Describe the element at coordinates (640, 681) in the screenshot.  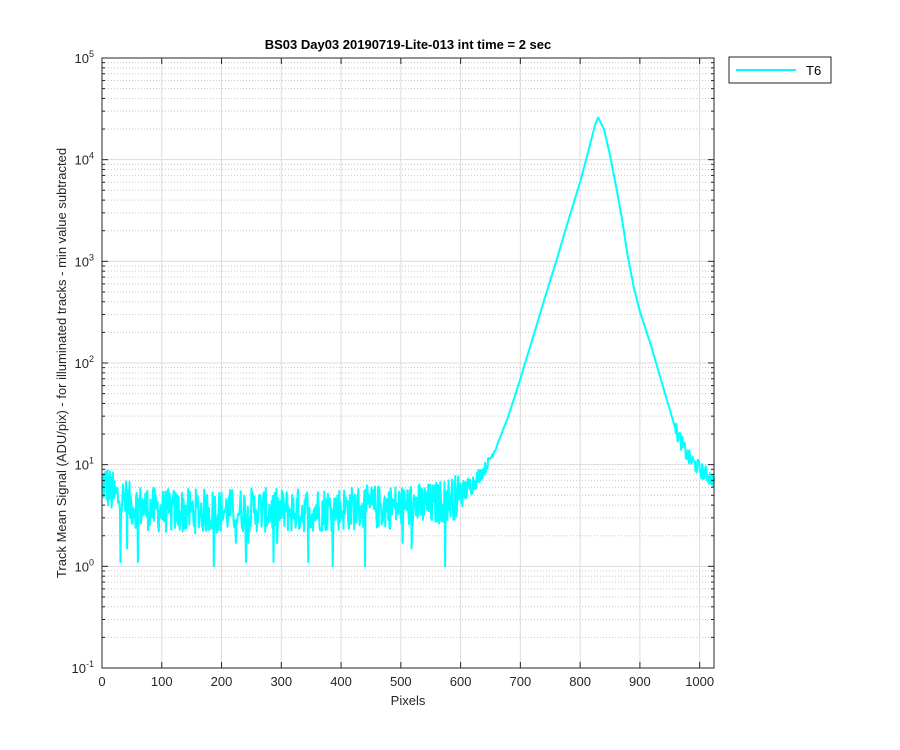
I see `x-tick-label: 900` at that location.